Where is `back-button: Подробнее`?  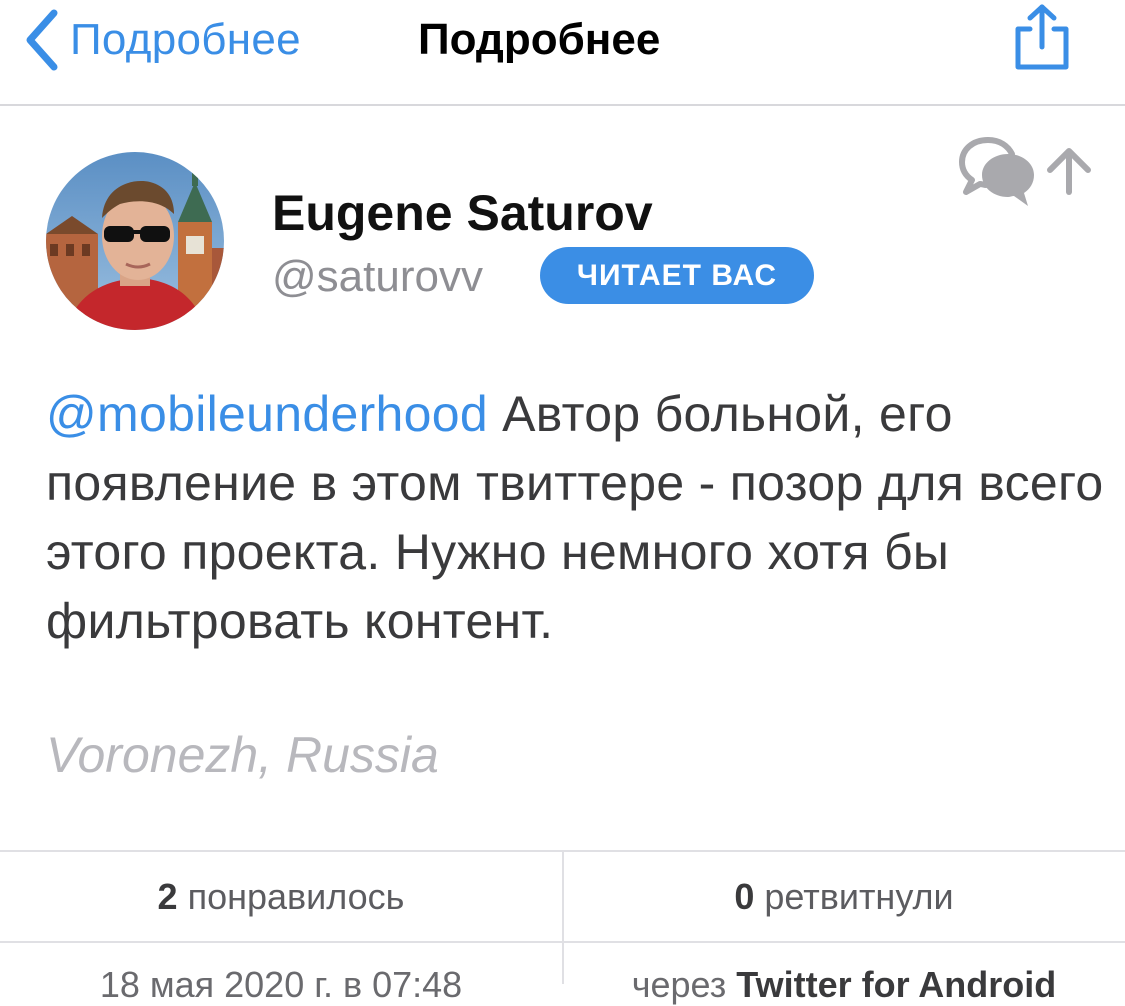 back-button: Подробнее is located at coordinates (162, 40).